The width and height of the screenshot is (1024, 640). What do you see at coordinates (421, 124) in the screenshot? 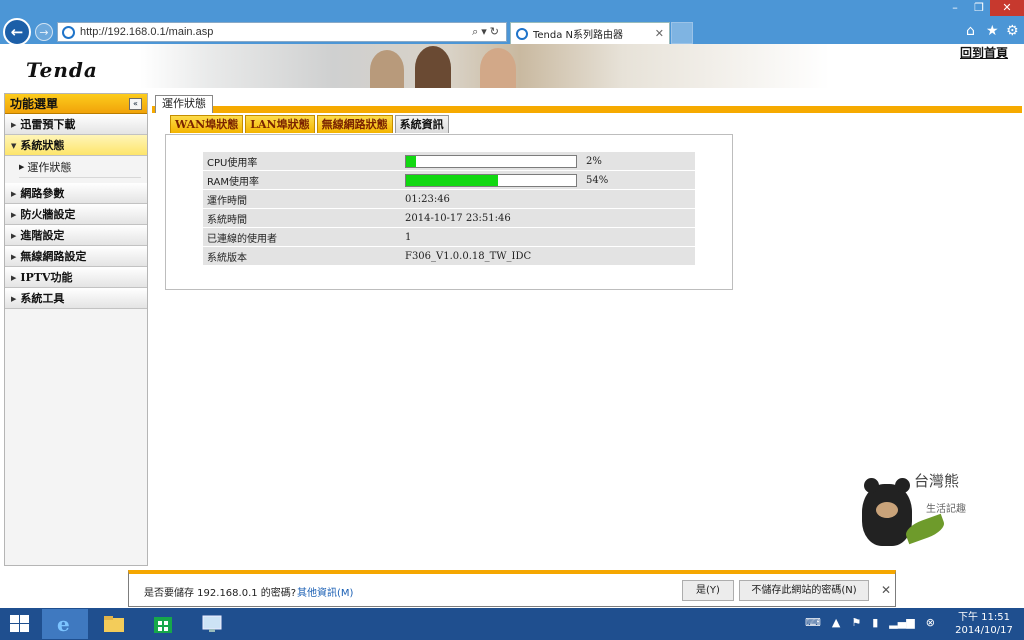
I see `tab-system-info: 系統資訊` at bounding box center [421, 124].